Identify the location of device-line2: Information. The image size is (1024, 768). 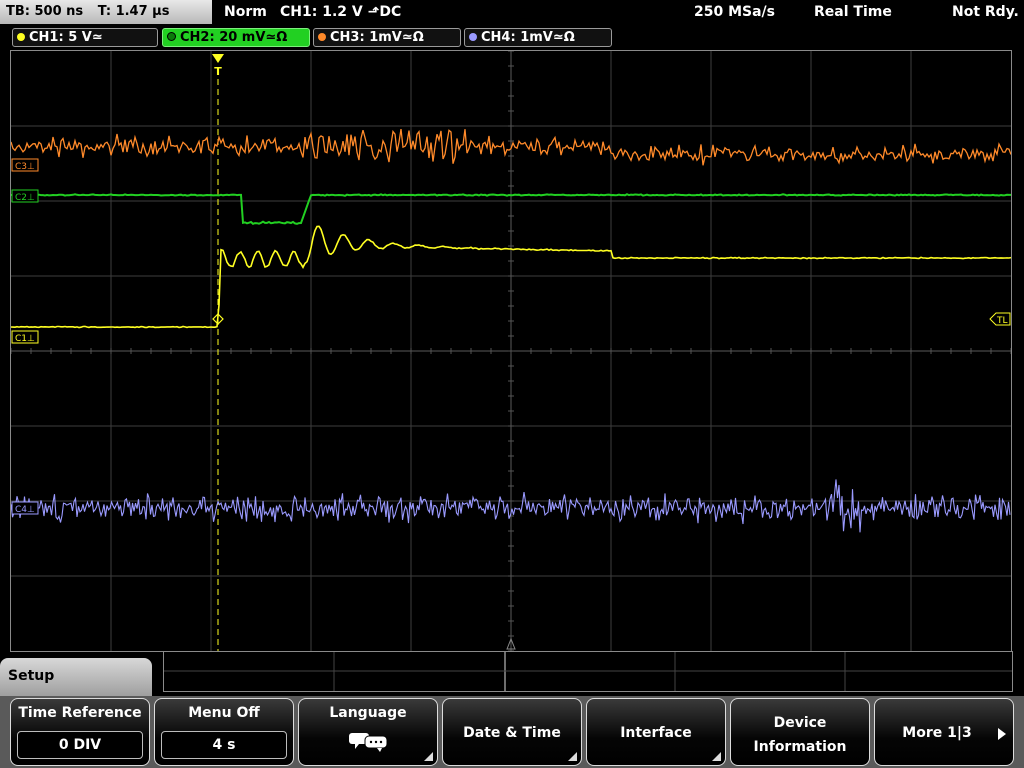
(800, 747).